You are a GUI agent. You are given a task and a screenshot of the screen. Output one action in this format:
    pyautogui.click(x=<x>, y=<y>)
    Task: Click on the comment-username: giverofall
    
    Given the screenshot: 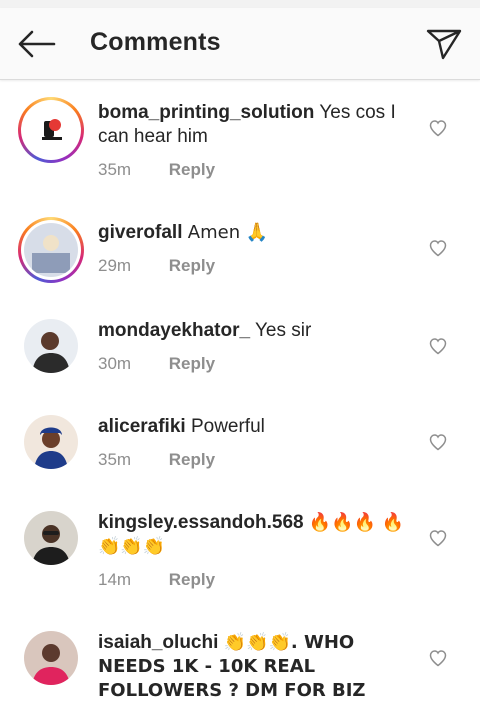 What is the action you would take?
    pyautogui.click(x=140, y=232)
    